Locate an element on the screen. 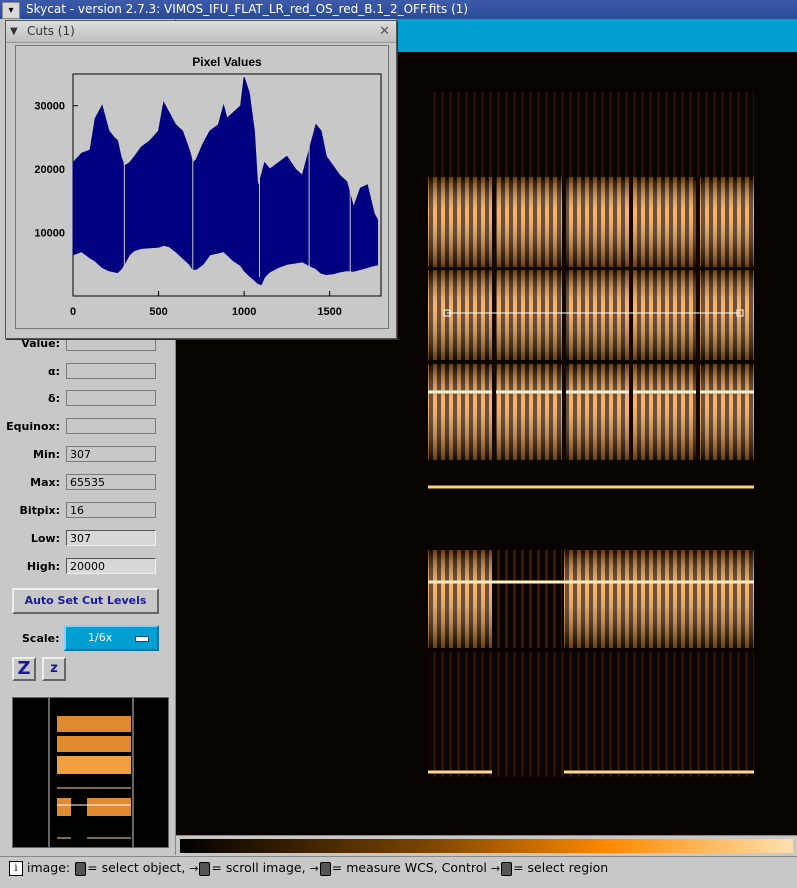 Image resolution: width=797 pixels, height=888 pixels. info-row-equinox: Equinox: is located at coordinates (87, 428).